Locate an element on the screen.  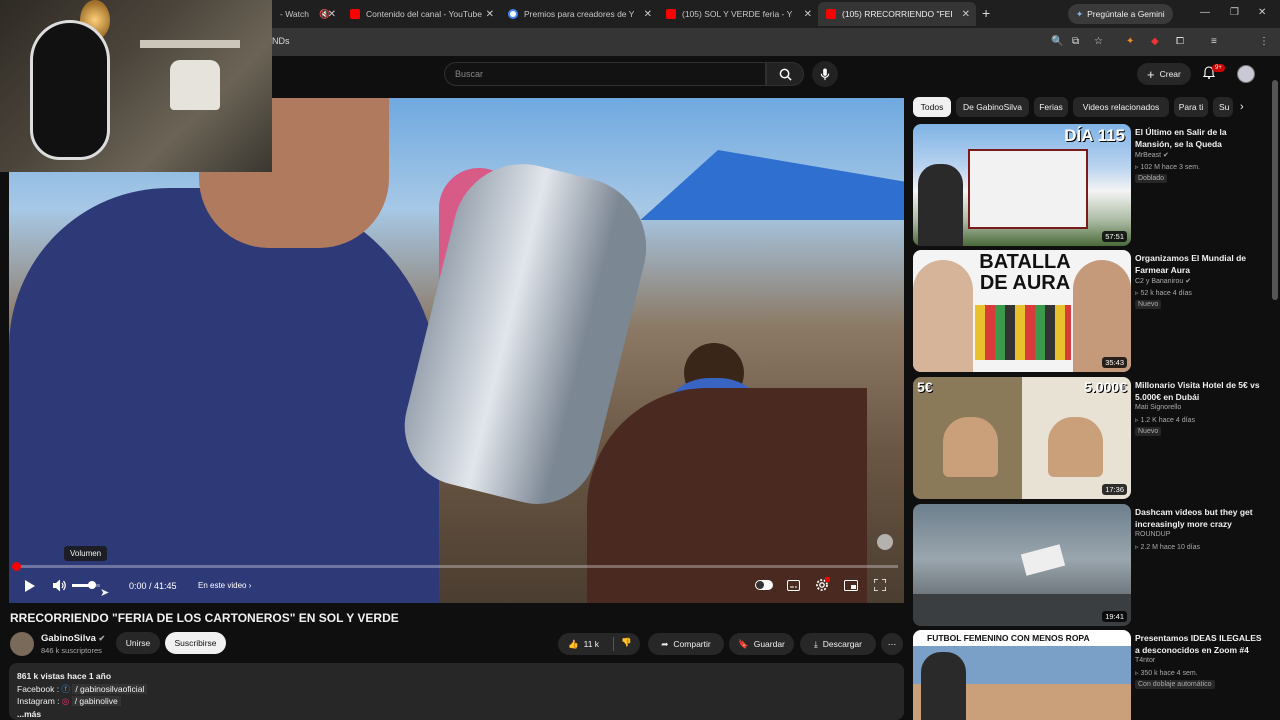
chip-for-you: Para ti is located at coordinates (1191, 107).